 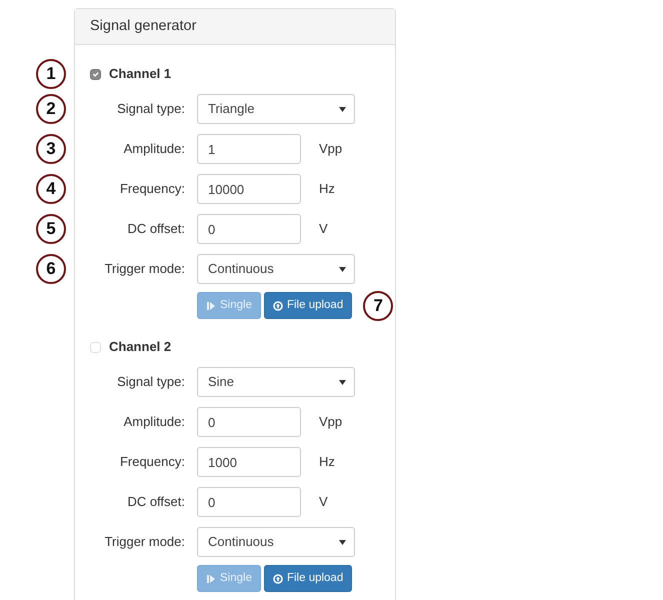 What do you see at coordinates (249, 189) in the screenshot?
I see `input-field: 10000` at bounding box center [249, 189].